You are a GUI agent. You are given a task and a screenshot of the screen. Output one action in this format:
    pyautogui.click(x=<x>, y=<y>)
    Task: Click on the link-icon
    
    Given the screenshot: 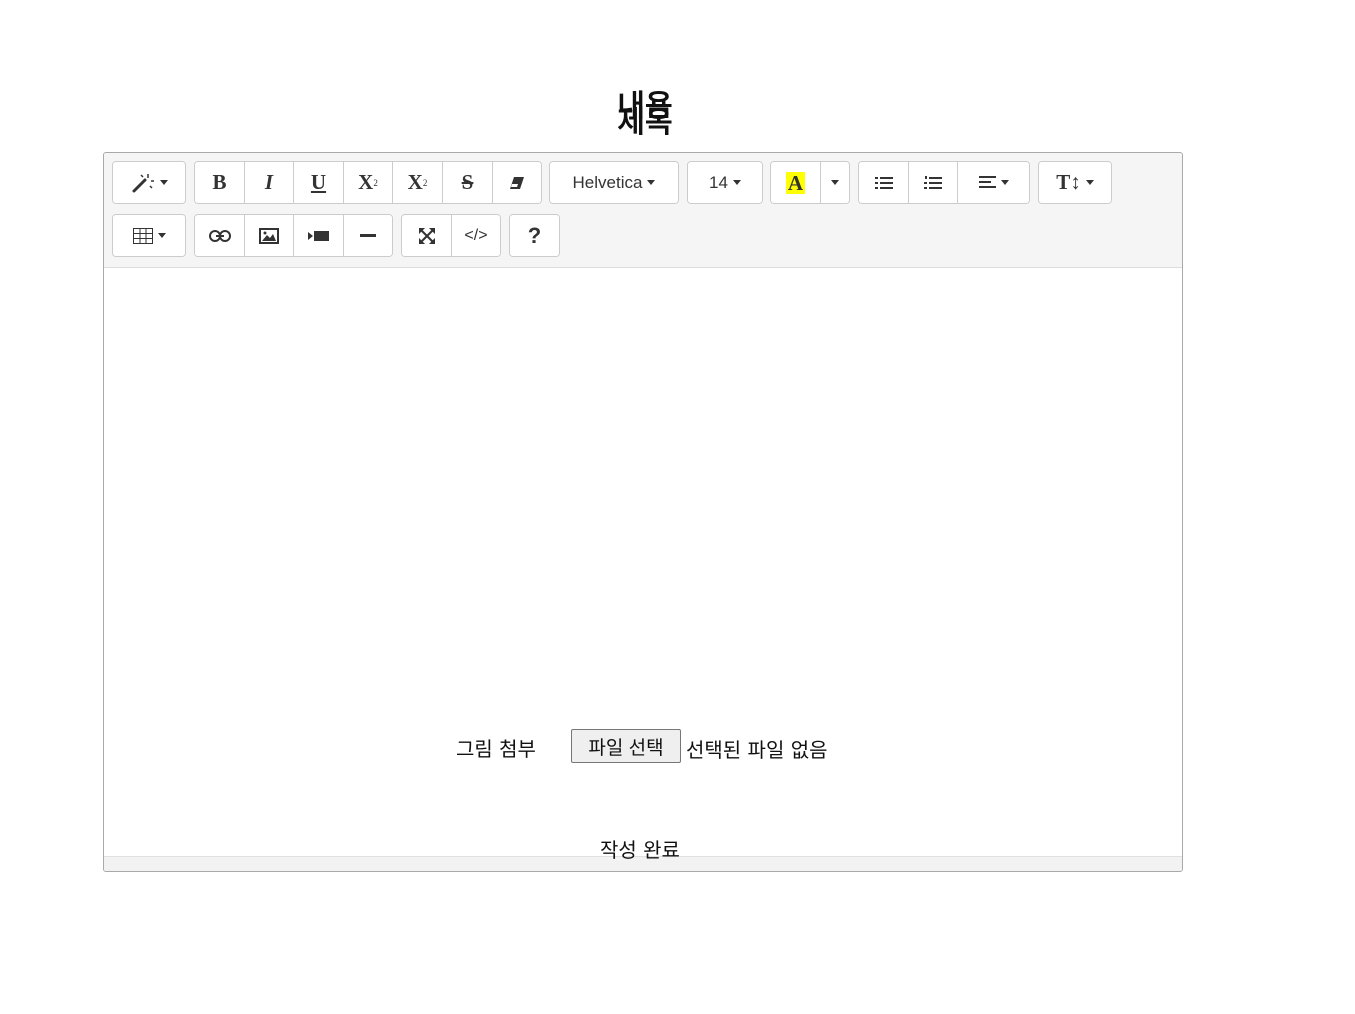 What is the action you would take?
    pyautogui.click(x=219, y=235)
    